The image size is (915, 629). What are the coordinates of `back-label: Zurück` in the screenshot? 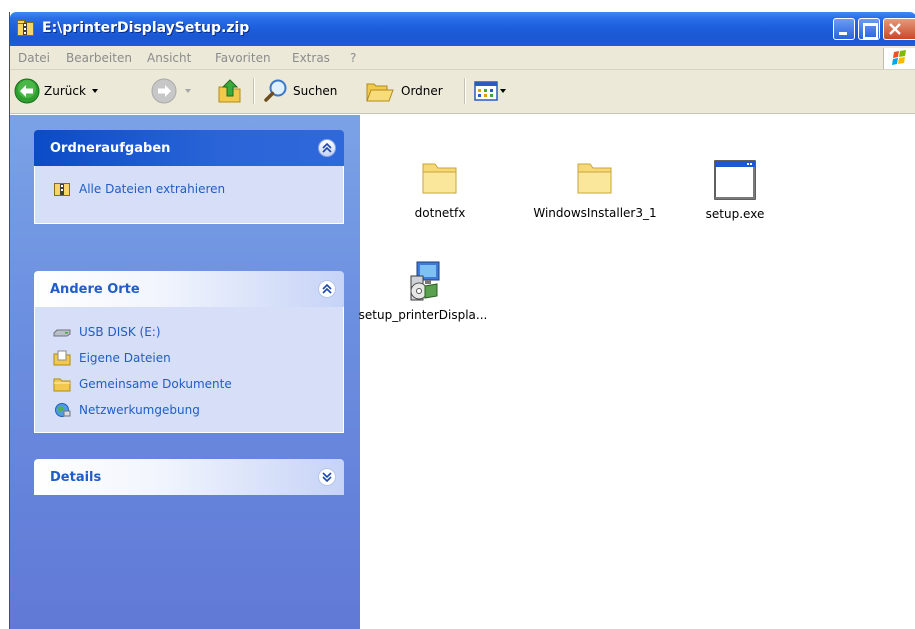 It's located at (65, 91).